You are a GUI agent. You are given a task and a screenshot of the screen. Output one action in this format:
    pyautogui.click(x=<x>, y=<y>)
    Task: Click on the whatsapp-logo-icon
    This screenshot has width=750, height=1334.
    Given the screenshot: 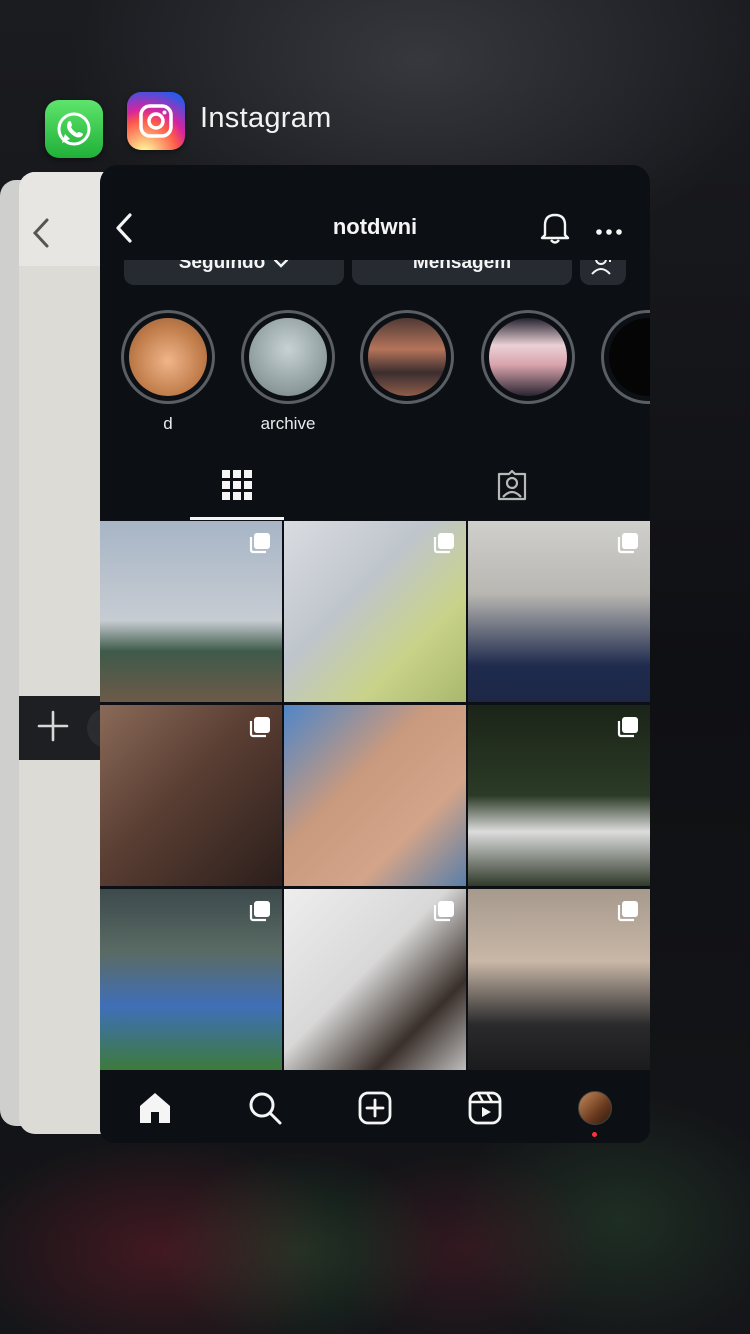 What is the action you would take?
    pyautogui.click(x=74, y=129)
    